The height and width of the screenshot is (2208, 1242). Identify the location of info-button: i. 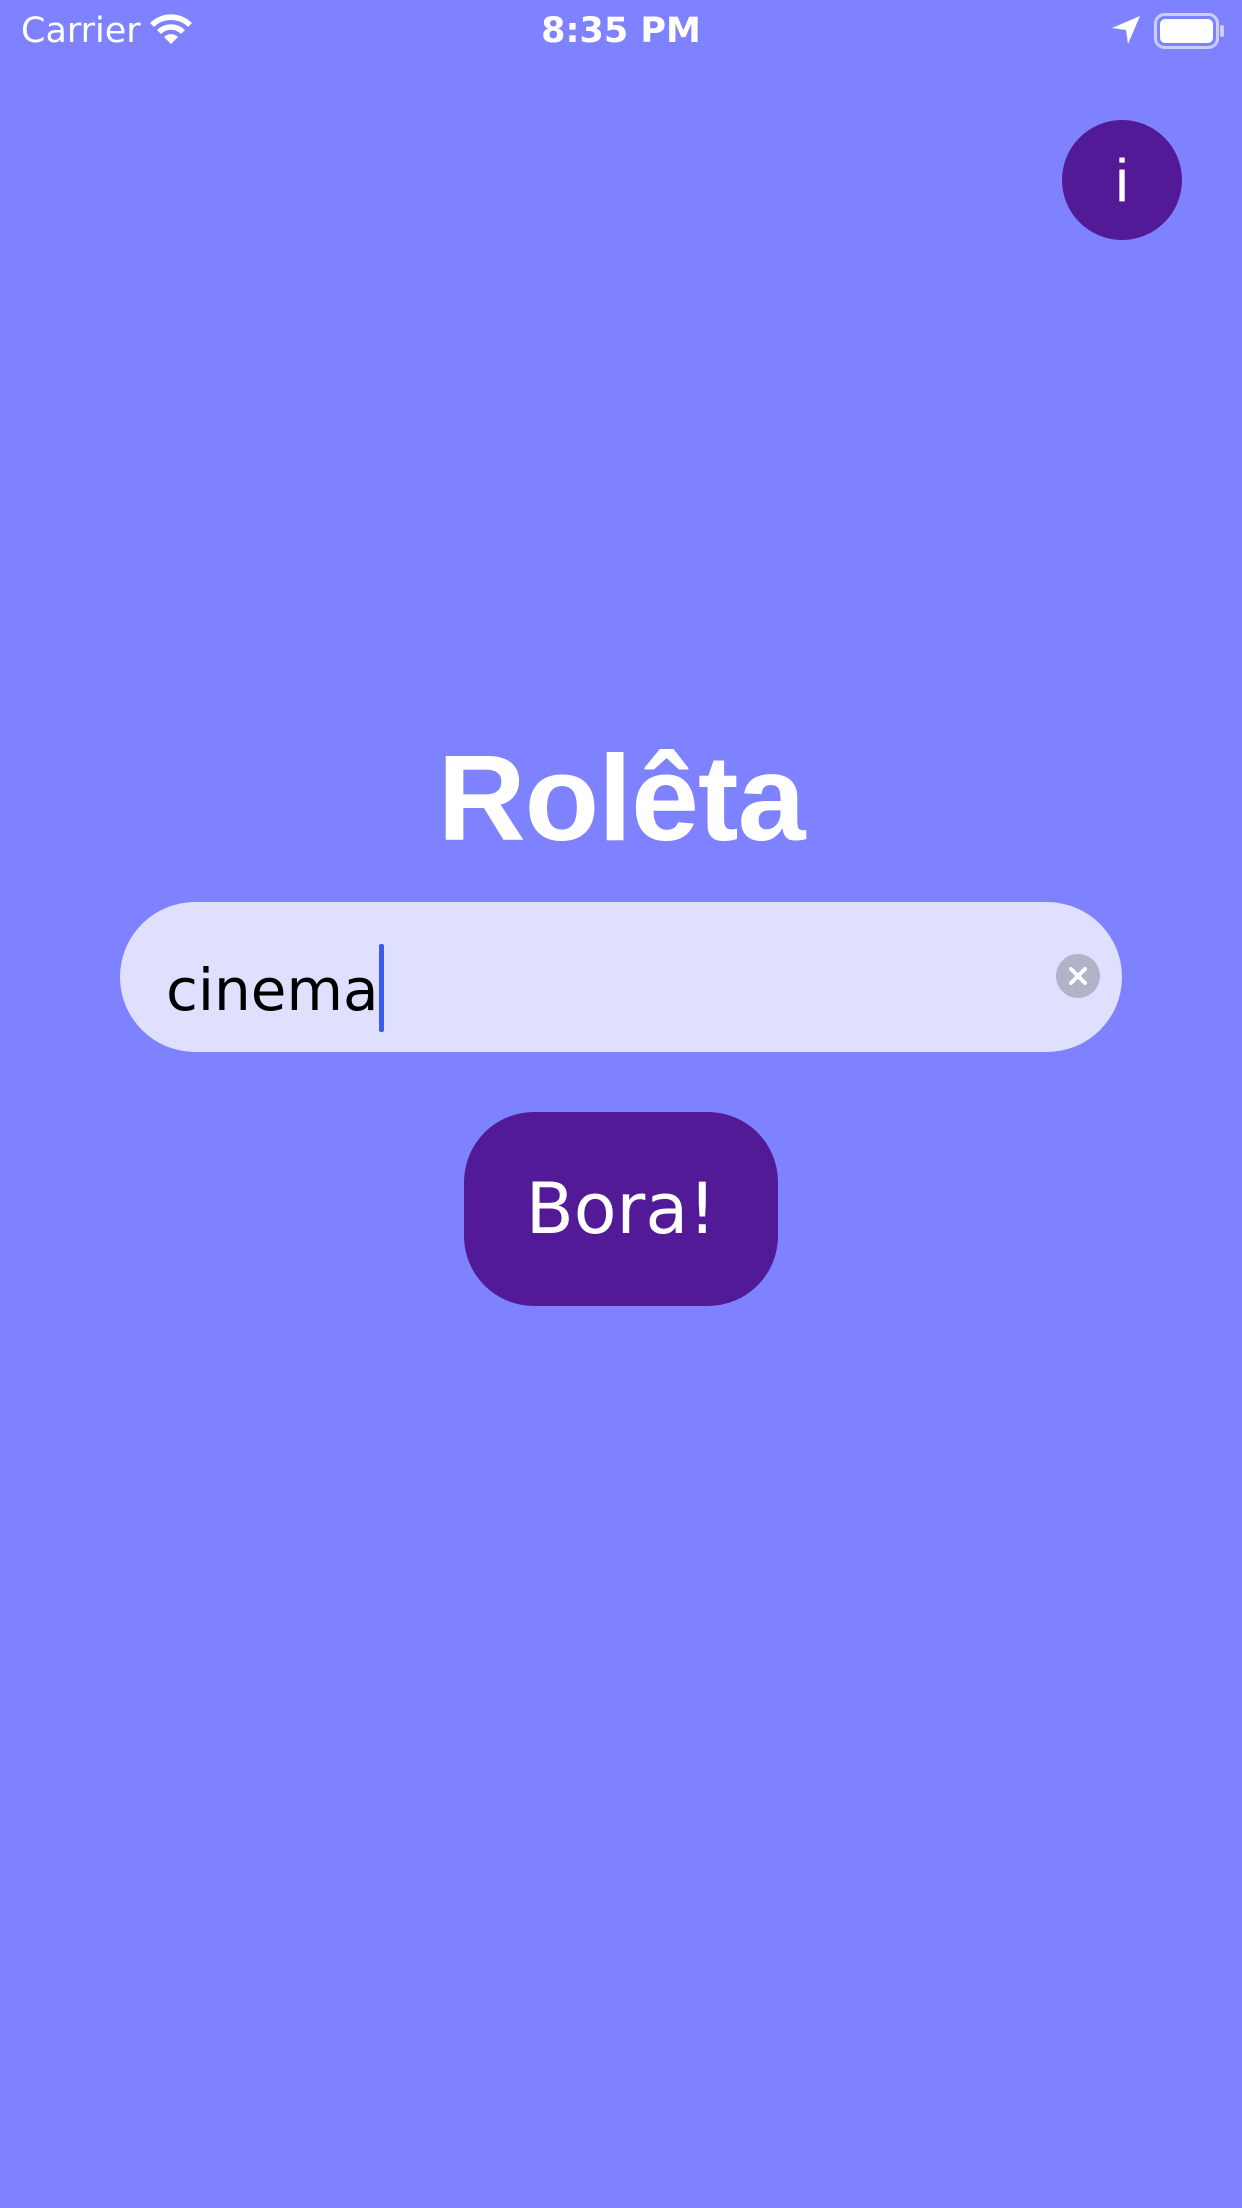
(1122, 180).